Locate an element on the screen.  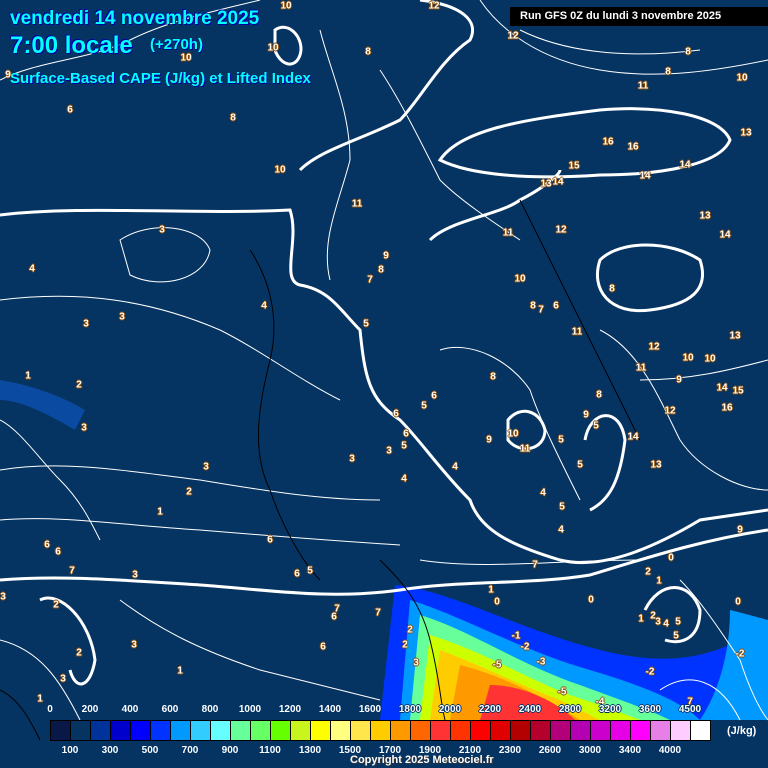
legend-tick-top: 400 is located at coordinates (130, 709).